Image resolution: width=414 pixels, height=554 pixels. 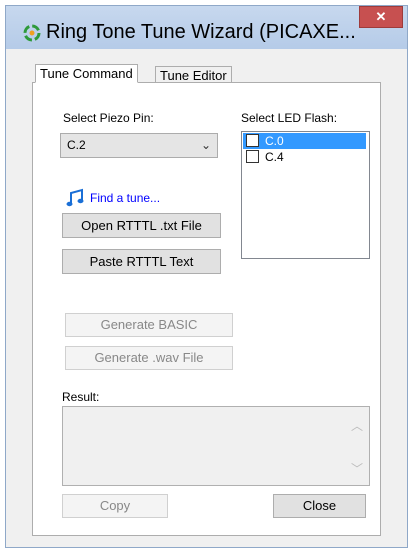 I want to click on button-label: Copy, so click(x=115, y=505).